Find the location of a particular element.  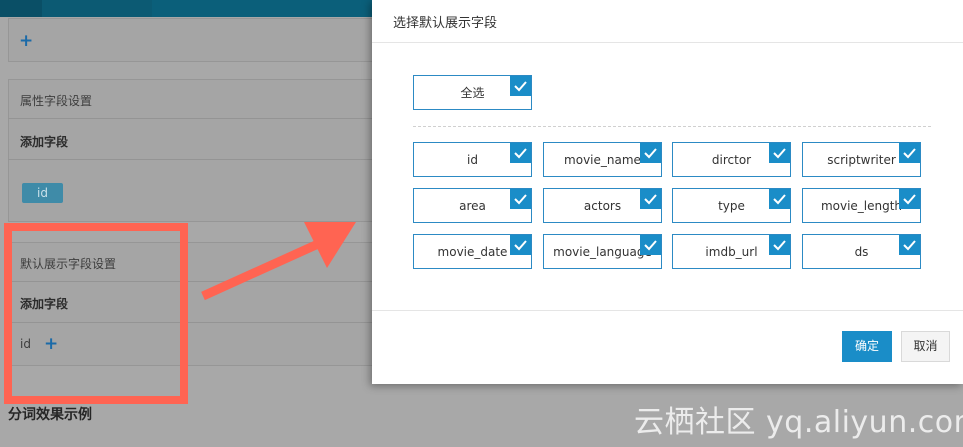

dashed-divider is located at coordinates (672, 126).